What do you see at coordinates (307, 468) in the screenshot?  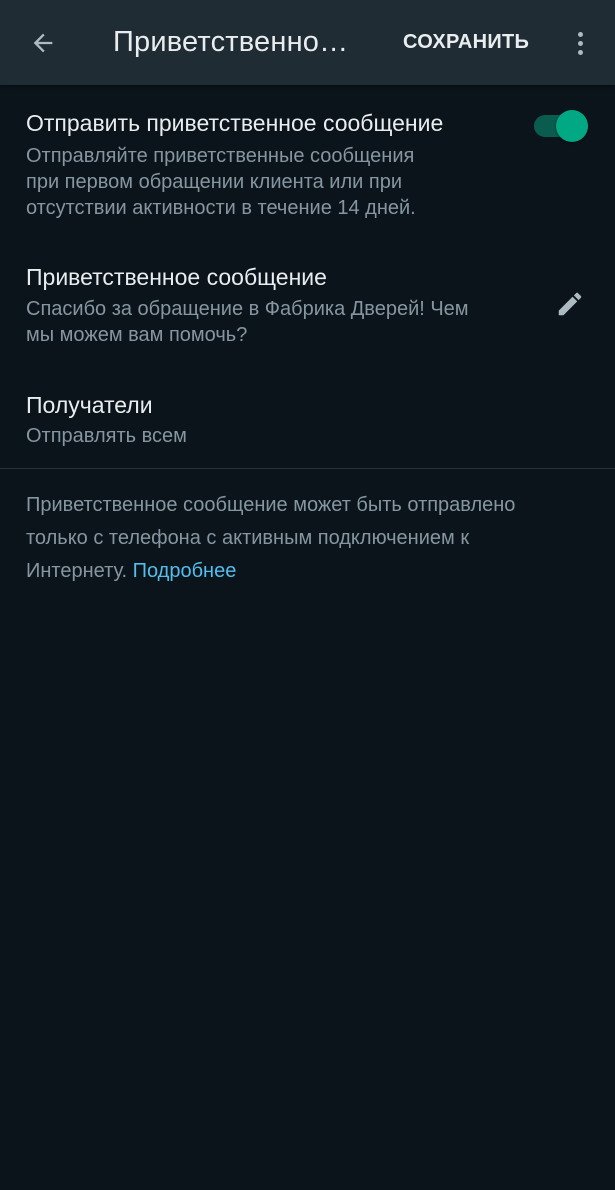 I see `divider` at bounding box center [307, 468].